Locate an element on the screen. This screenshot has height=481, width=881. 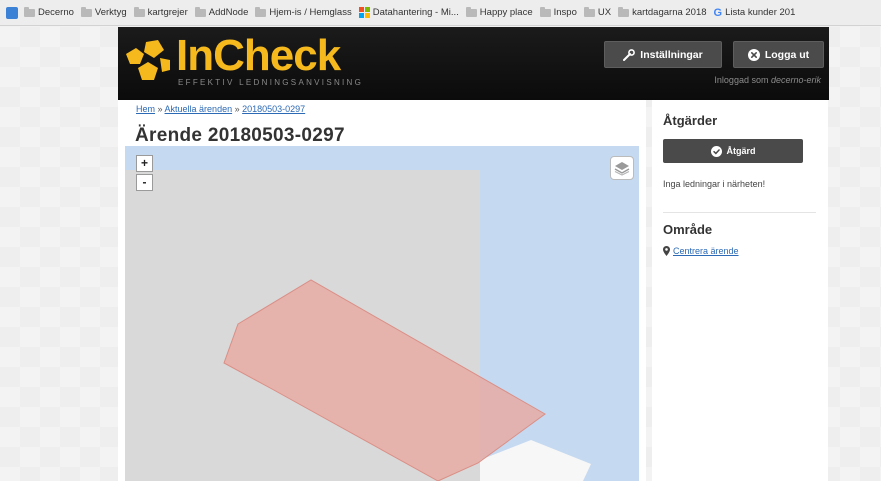
settings-button: Inställningar is located at coordinates (663, 54).